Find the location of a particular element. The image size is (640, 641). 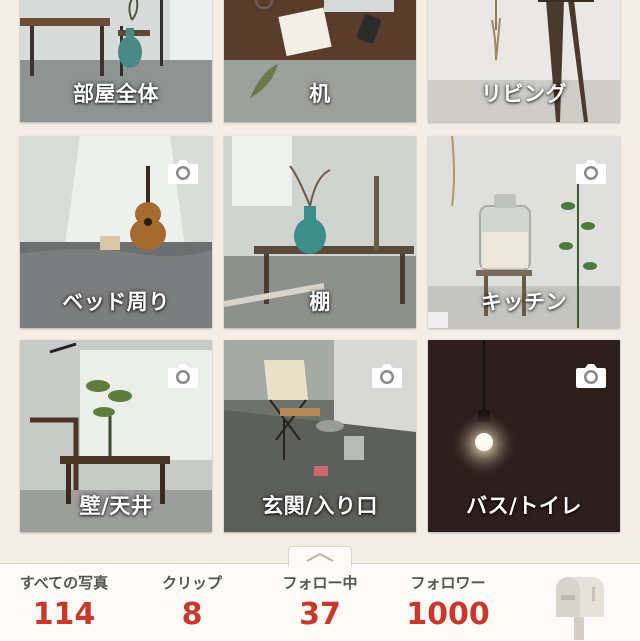

stat-value: 37 is located at coordinates (320, 614).